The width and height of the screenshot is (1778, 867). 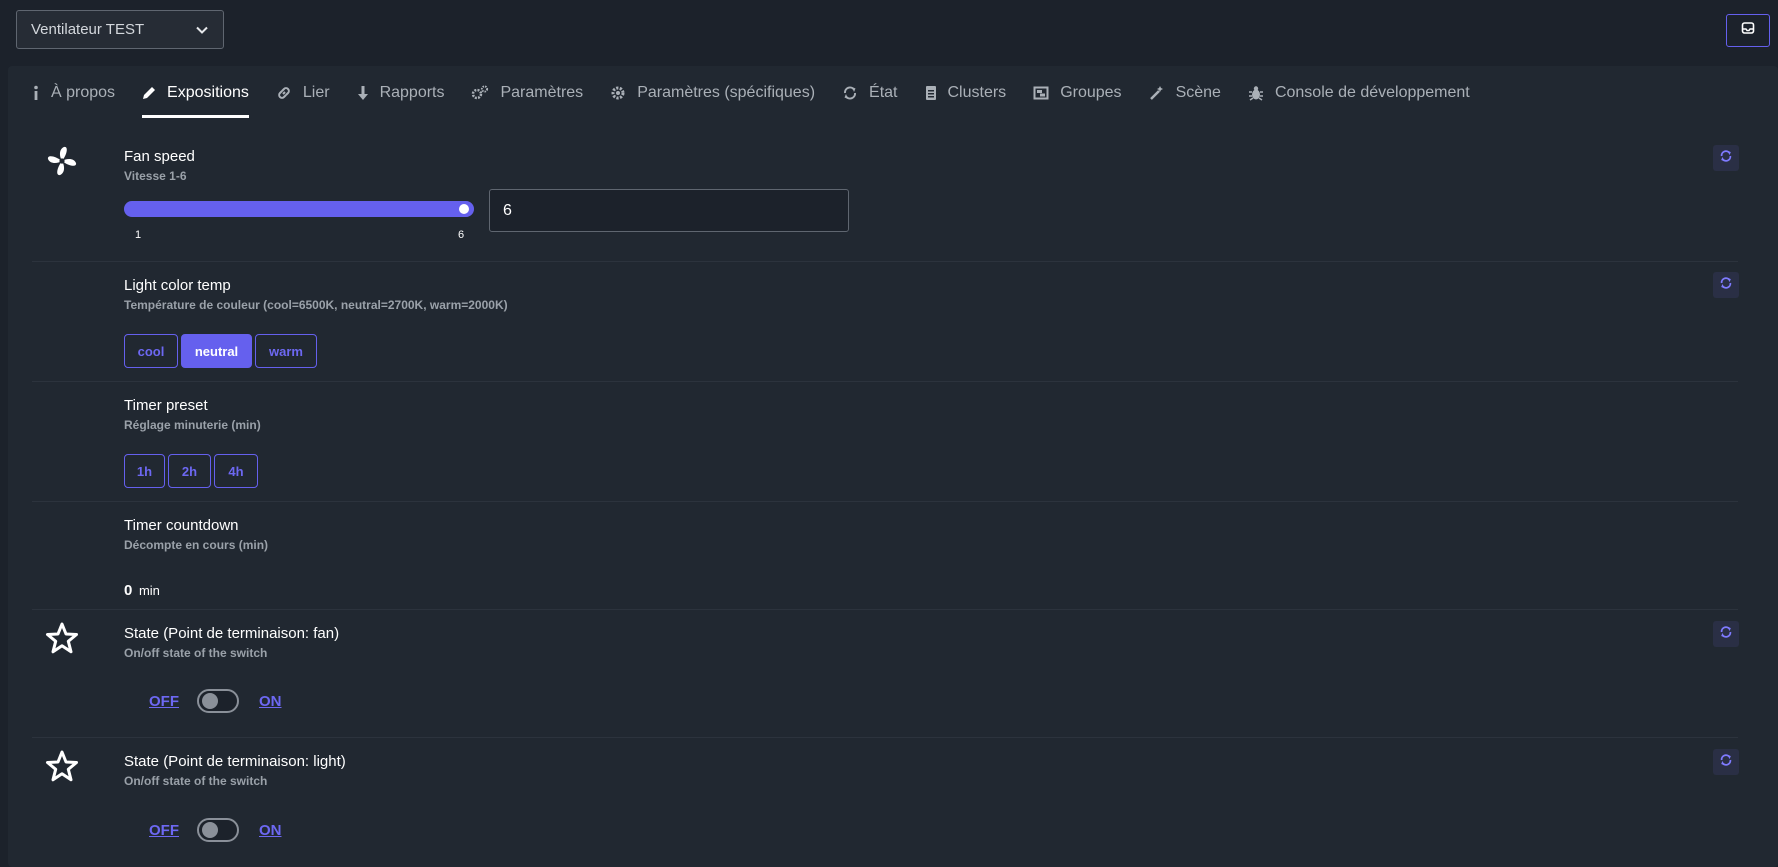 I want to click on chevron-down-icon, so click(x=202, y=32).